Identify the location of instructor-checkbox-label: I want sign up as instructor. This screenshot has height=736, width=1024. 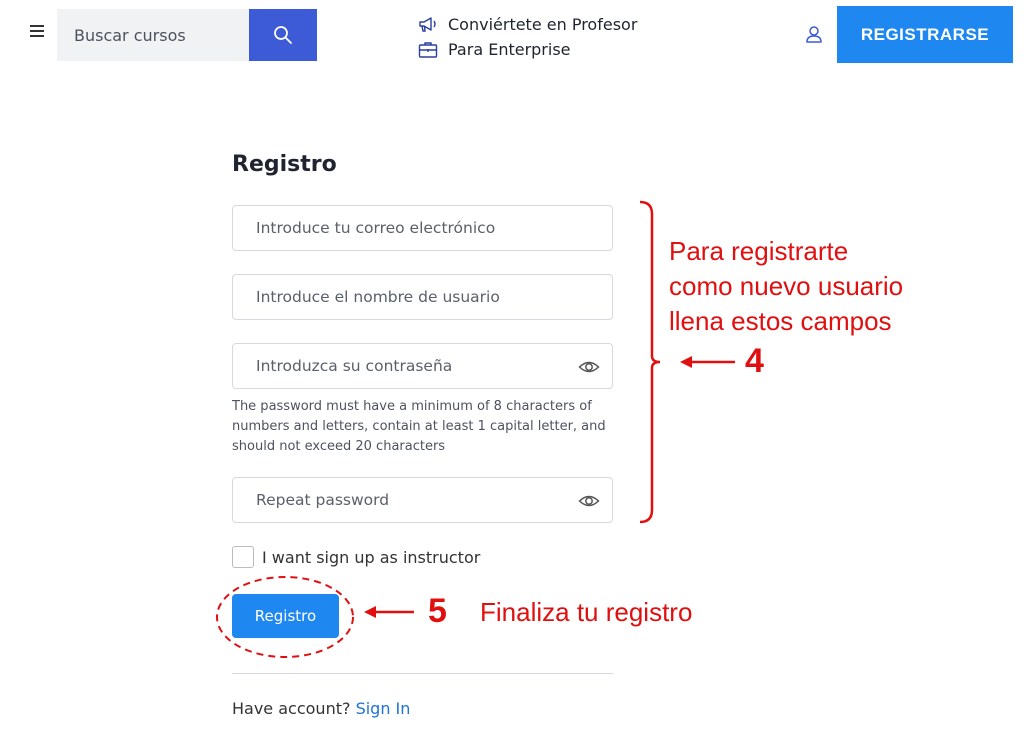
(371, 557).